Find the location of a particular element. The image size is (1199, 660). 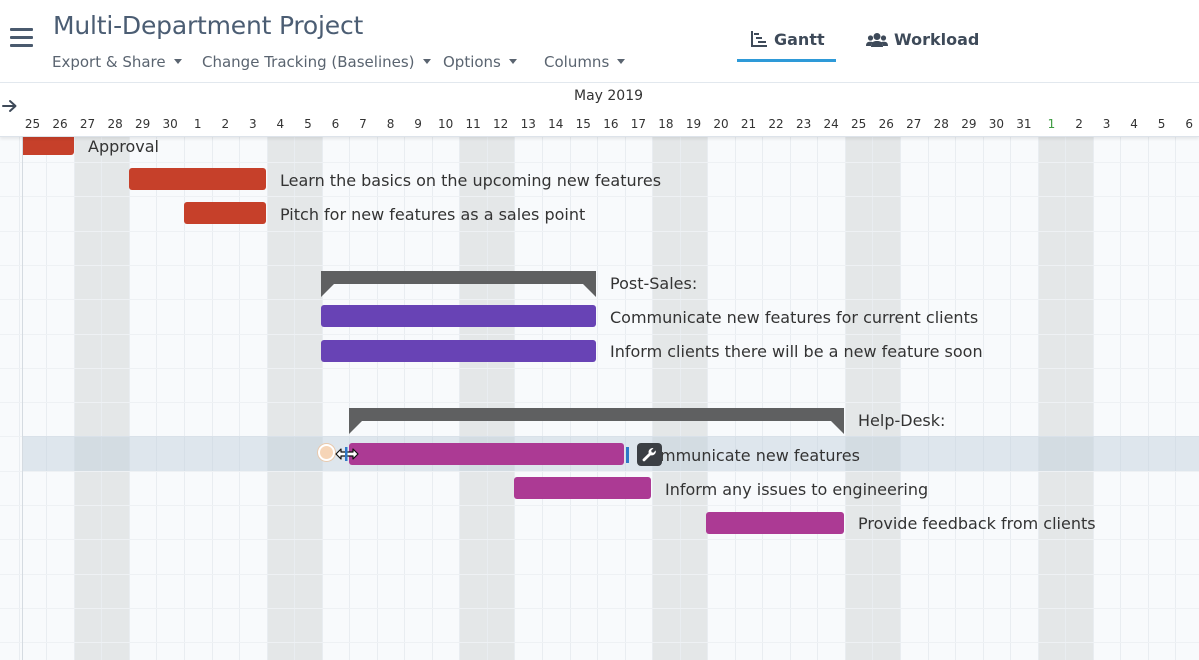

day-label: 19 is located at coordinates (693, 124).